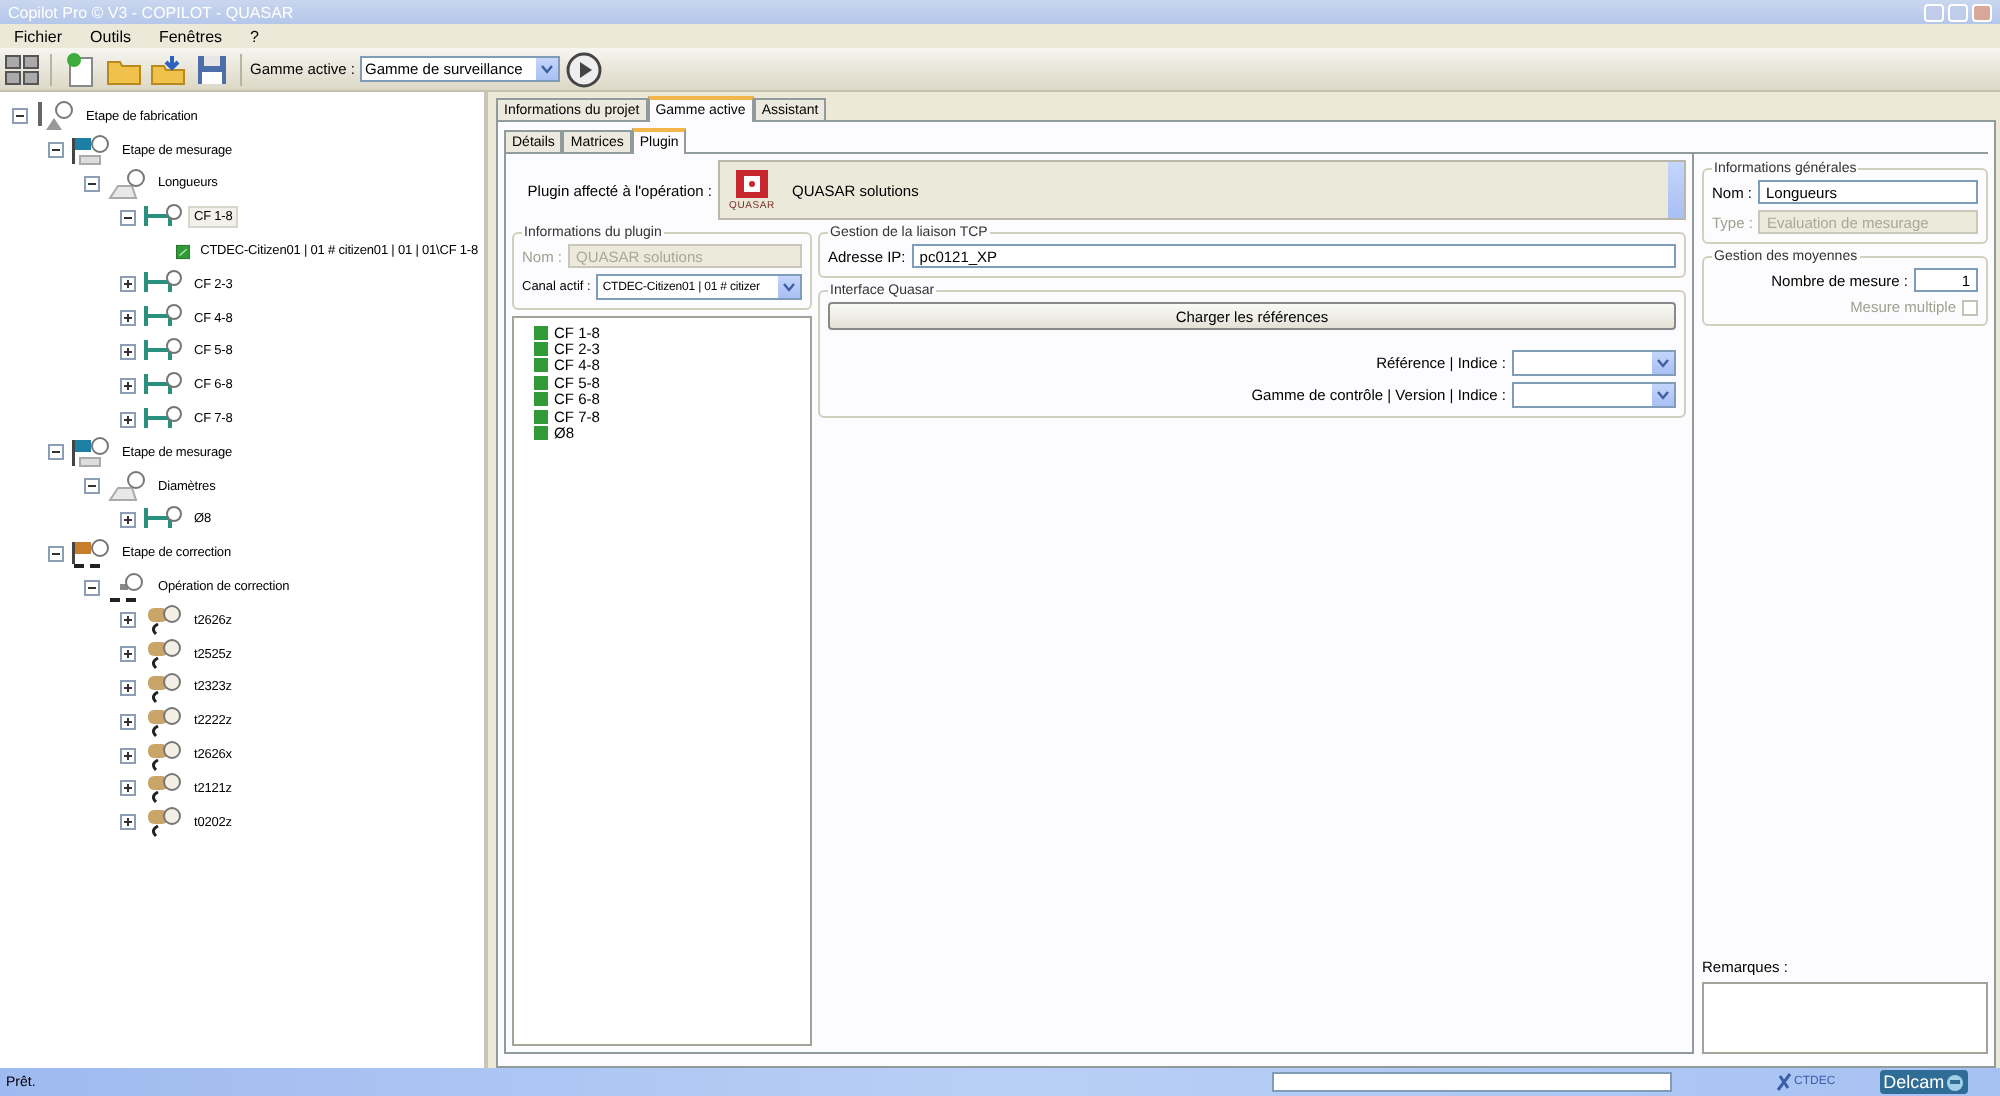  What do you see at coordinates (1594, 395) in the screenshot?
I see `range-select` at bounding box center [1594, 395].